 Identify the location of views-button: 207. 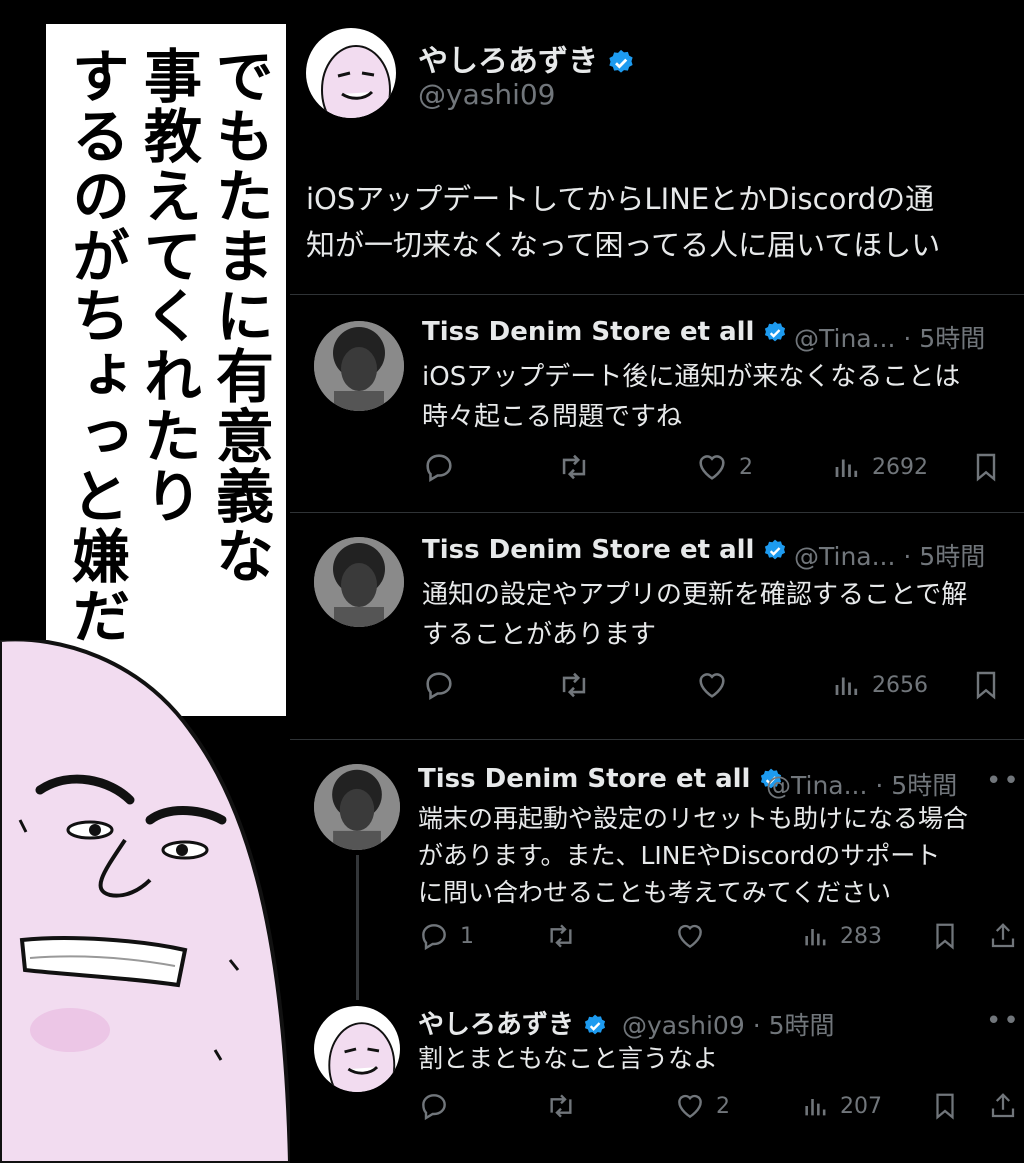
(842, 1106).